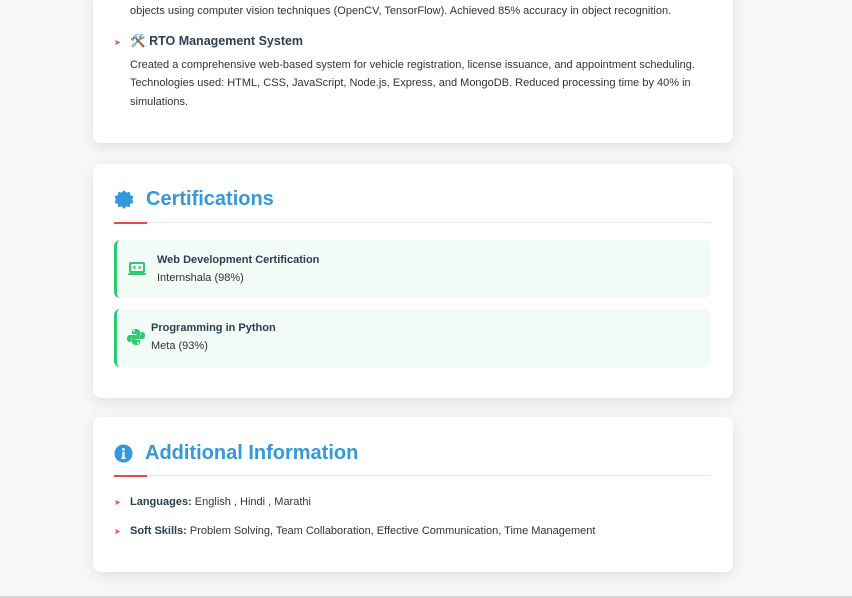  What do you see at coordinates (123, 453) in the screenshot?
I see `info-circle-icon` at bounding box center [123, 453].